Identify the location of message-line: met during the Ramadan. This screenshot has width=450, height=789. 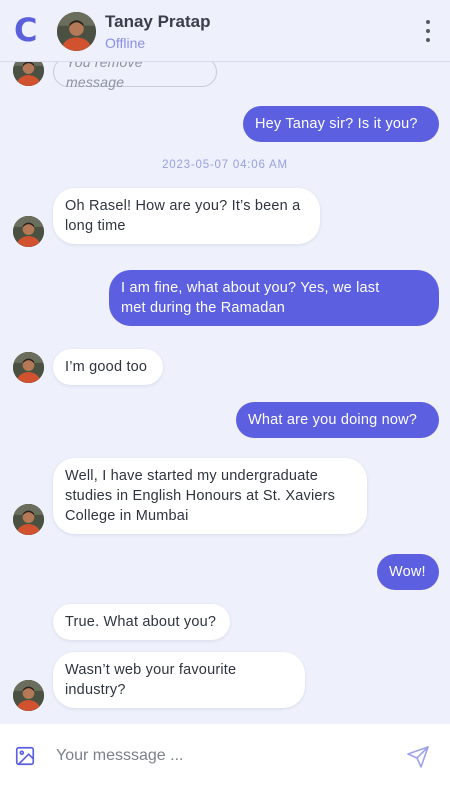
(203, 308).